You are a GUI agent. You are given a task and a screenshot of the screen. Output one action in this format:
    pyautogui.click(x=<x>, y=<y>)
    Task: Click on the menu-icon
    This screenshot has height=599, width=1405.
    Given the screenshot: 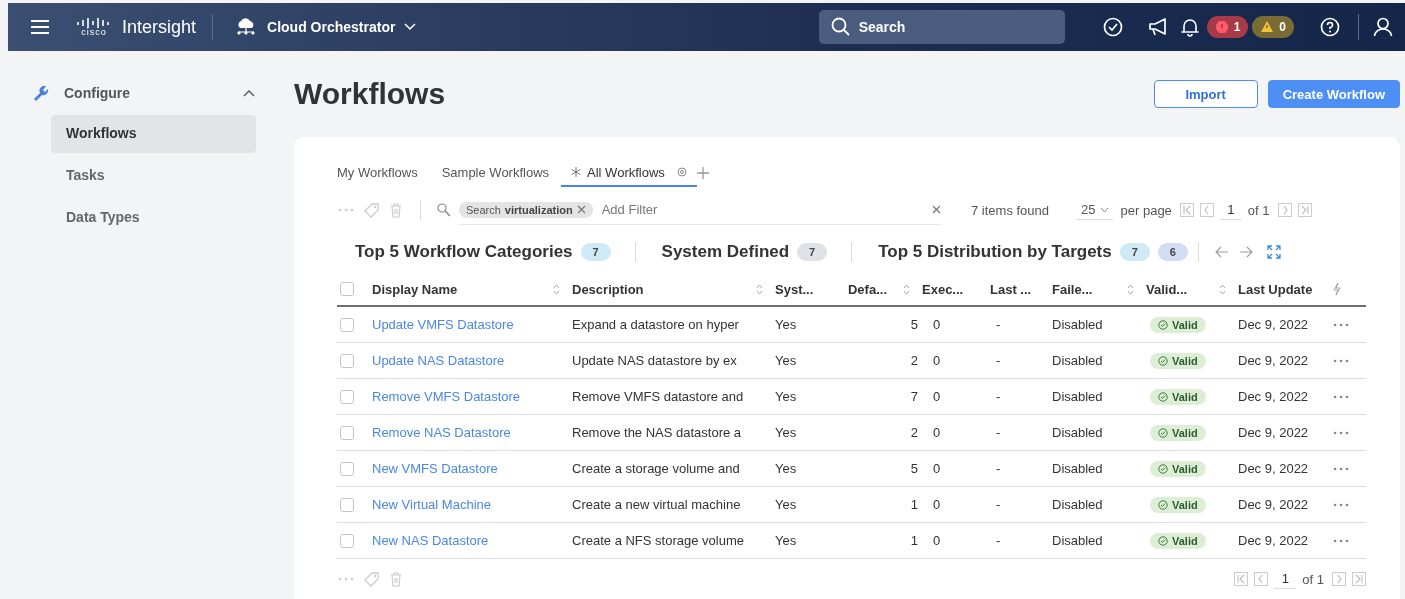 What is the action you would take?
    pyautogui.click(x=40, y=27)
    